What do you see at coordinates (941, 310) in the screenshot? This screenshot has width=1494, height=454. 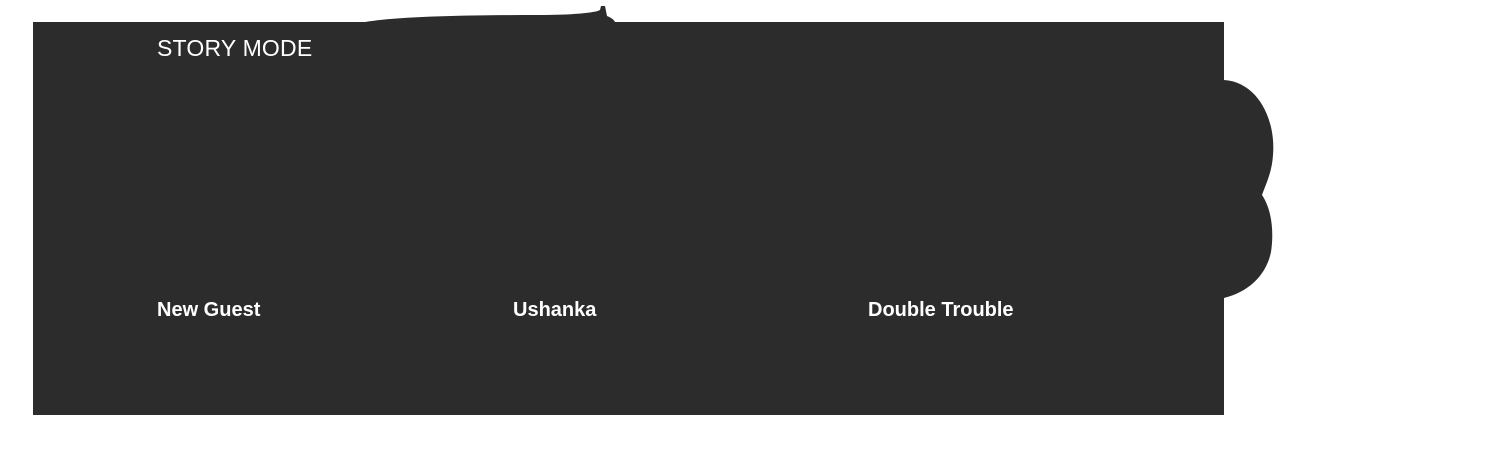 I see `card-title: Double Trouble` at bounding box center [941, 310].